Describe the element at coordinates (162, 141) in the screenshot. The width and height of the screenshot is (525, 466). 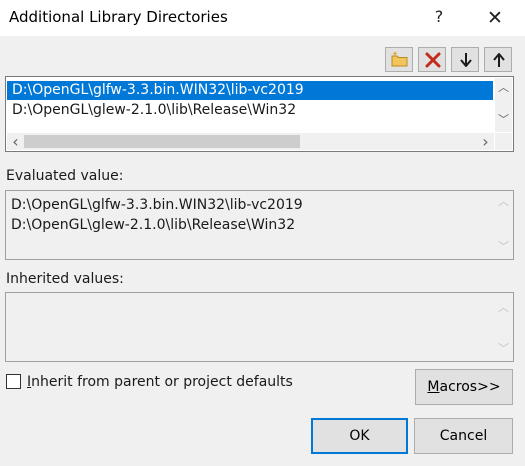
I see `scroll-thumb` at that location.